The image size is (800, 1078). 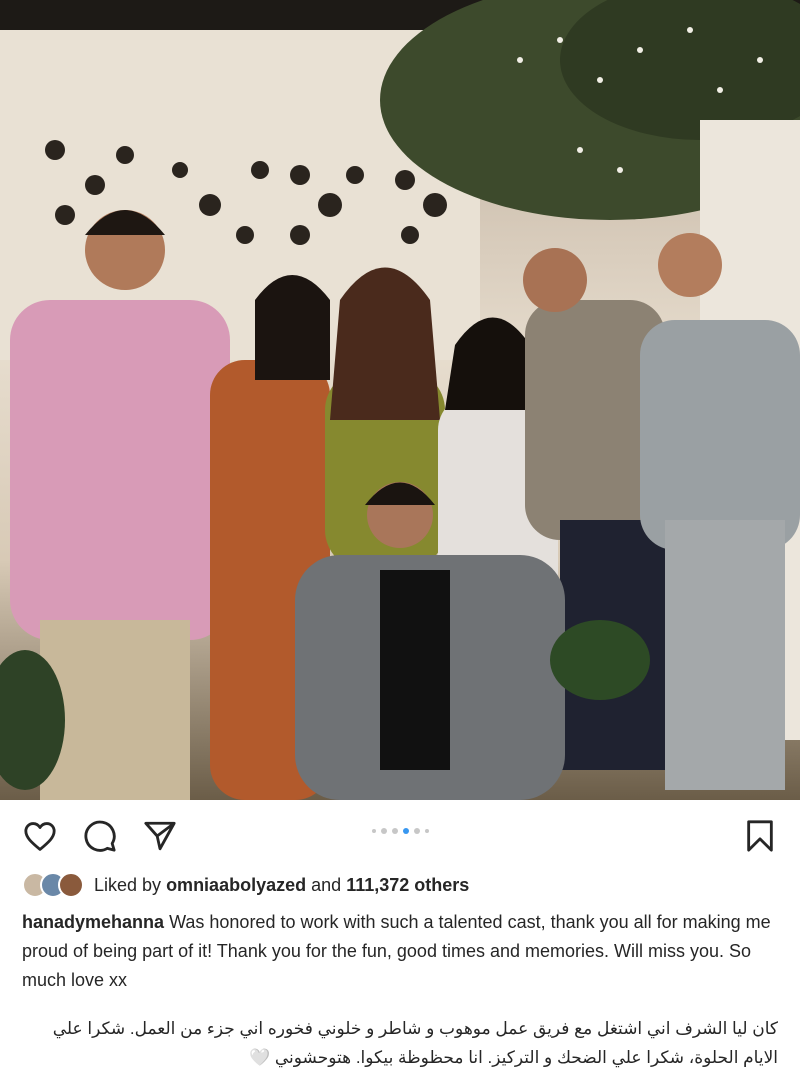 I want to click on carousel-dot-active, so click(x=405, y=831).